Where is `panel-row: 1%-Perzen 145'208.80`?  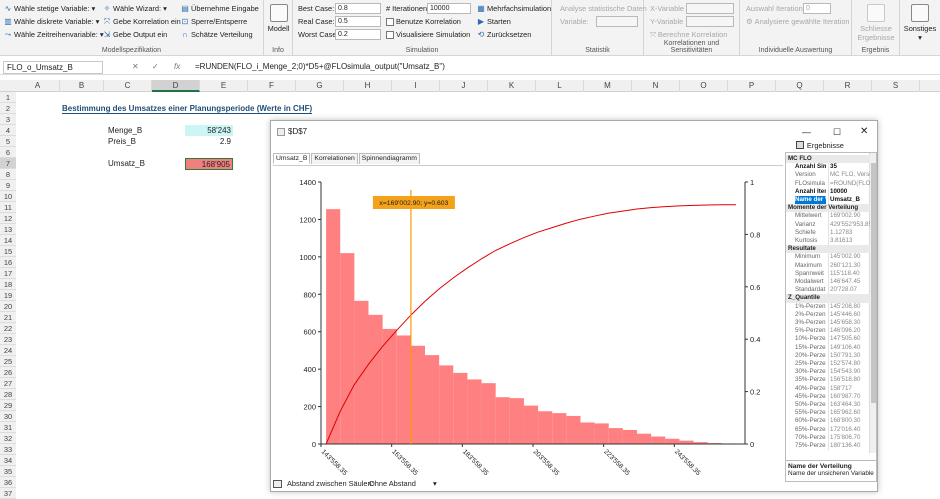
panel-row: 1%-Perzen 145'208.80 is located at coordinates (828, 306).